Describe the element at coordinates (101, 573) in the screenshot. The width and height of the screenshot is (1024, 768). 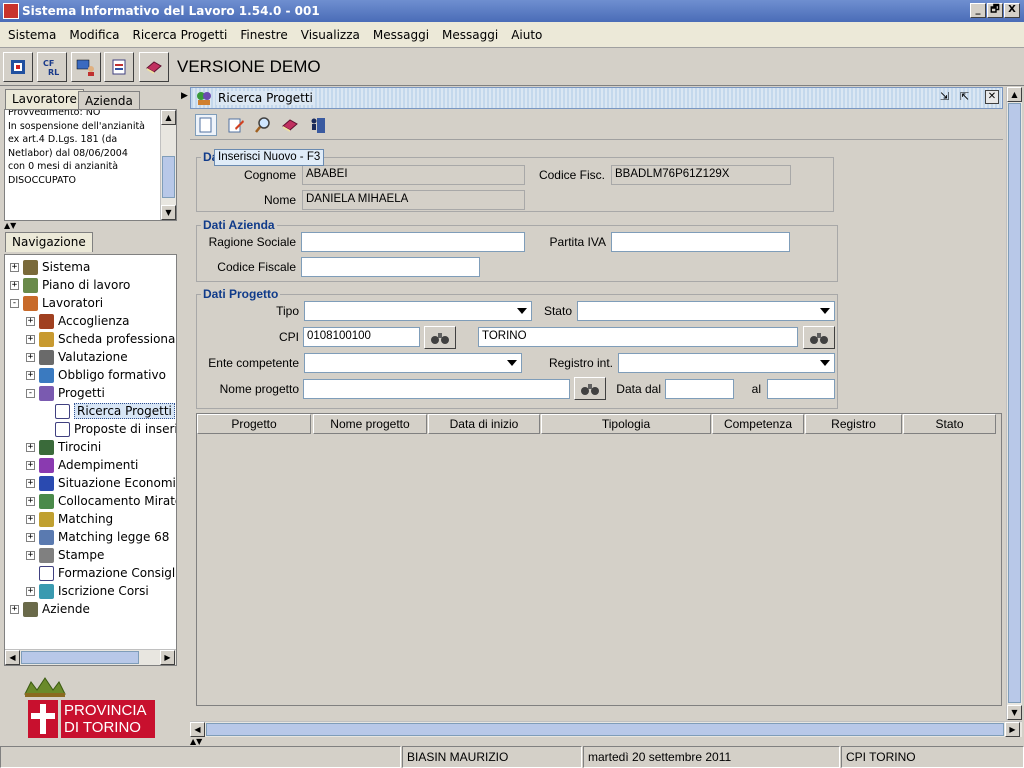
I see `tree-item: Formazione Consigliata` at that location.